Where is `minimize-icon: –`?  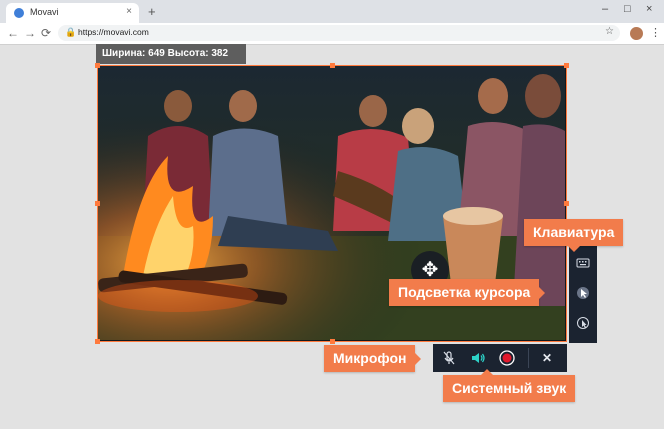
minimize-icon: – is located at coordinates (605, 9).